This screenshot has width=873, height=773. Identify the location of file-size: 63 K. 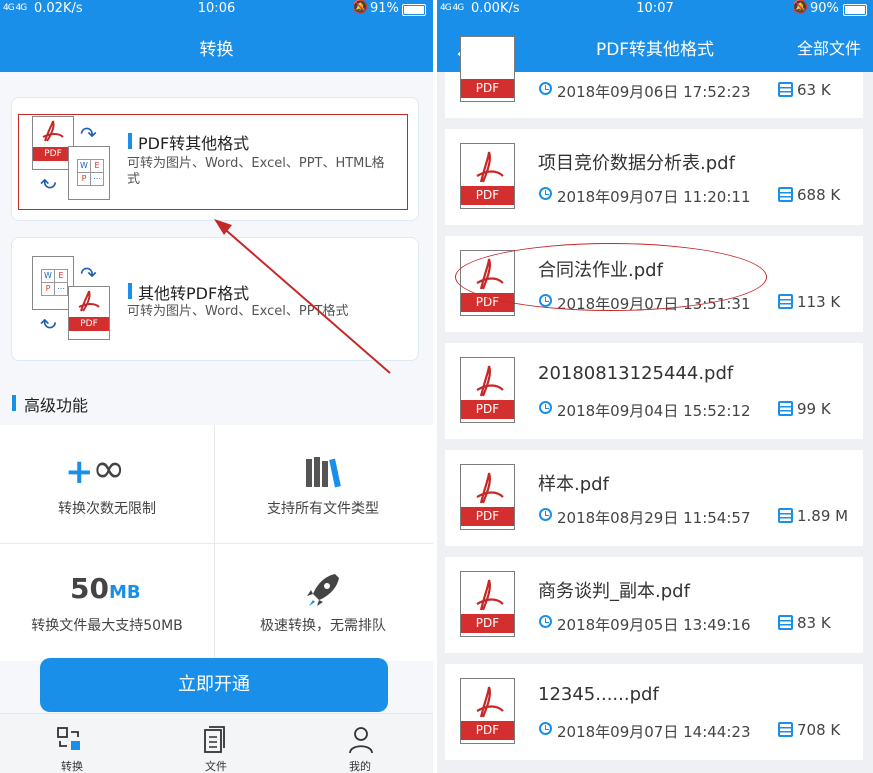
(814, 90).